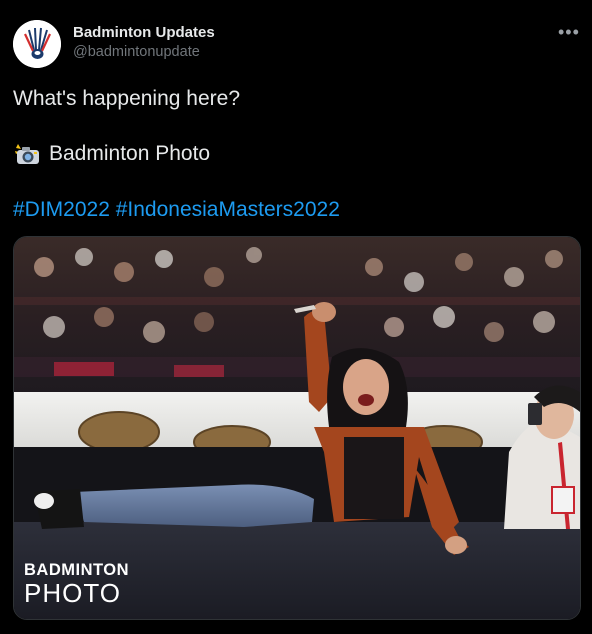 The height and width of the screenshot is (634, 592). What do you see at coordinates (72, 592) in the screenshot?
I see `watermark-line2: PHOTO` at bounding box center [72, 592].